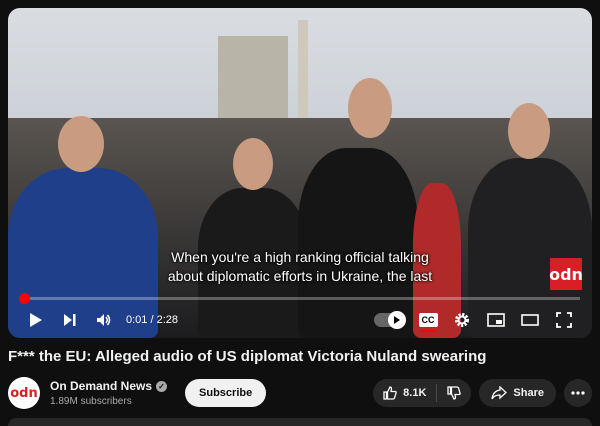  Describe the element at coordinates (528, 393) in the screenshot. I see `share-label: Share` at that location.